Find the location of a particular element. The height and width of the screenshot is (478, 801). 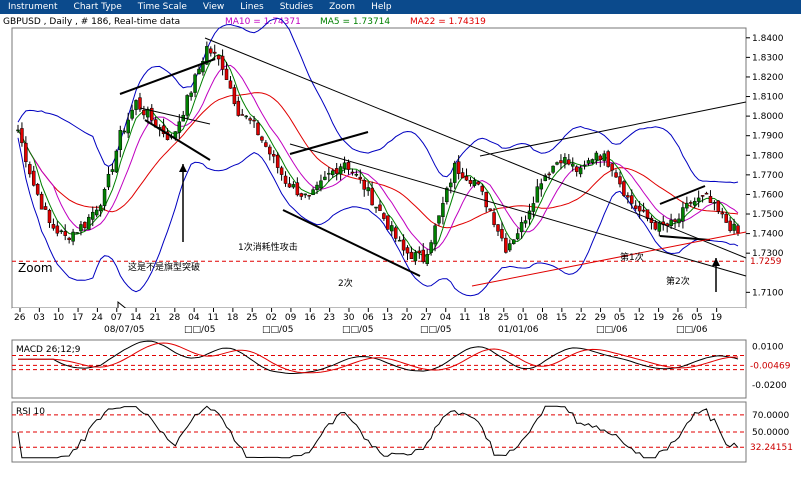

x-period-label: □□/05 is located at coordinates (358, 330).